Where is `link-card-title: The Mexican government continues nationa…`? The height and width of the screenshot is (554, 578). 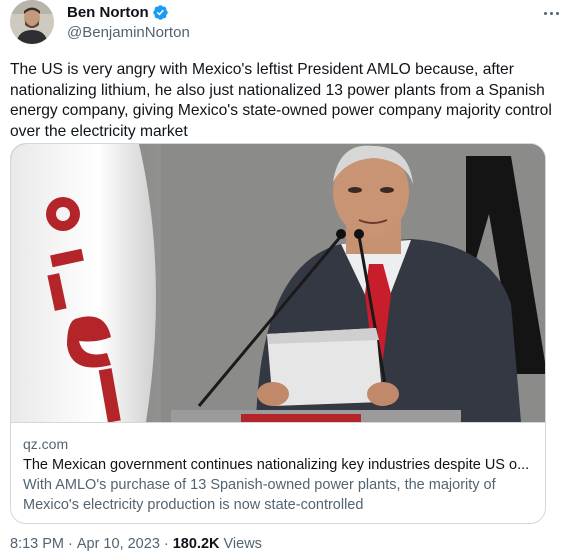 link-card-title: The Mexican government continues nationa… is located at coordinates (276, 465).